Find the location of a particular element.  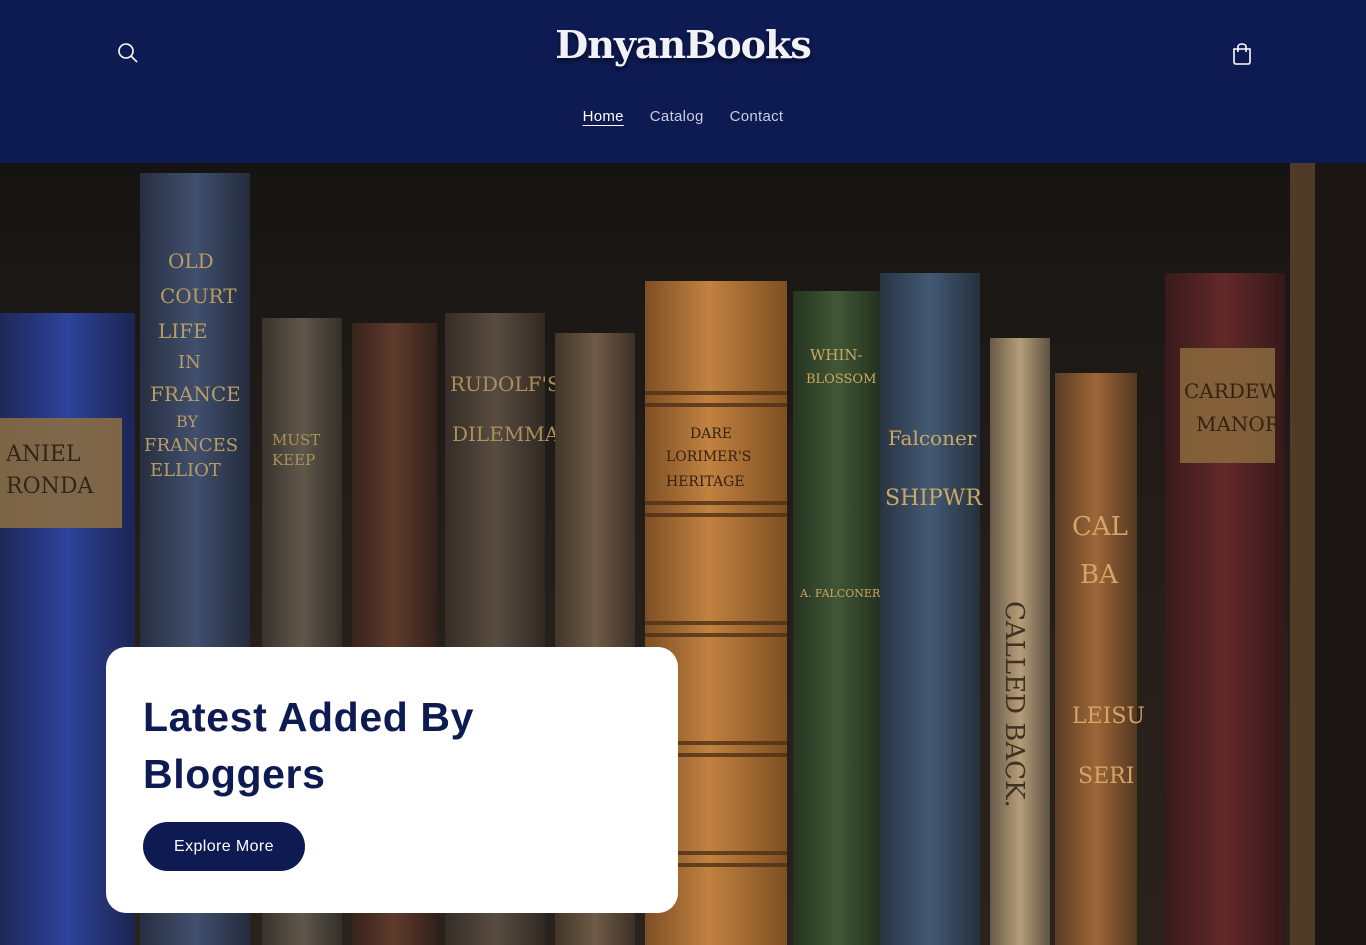

hero-card: Latest Added By Bloggers Explore More is located at coordinates (392, 780).